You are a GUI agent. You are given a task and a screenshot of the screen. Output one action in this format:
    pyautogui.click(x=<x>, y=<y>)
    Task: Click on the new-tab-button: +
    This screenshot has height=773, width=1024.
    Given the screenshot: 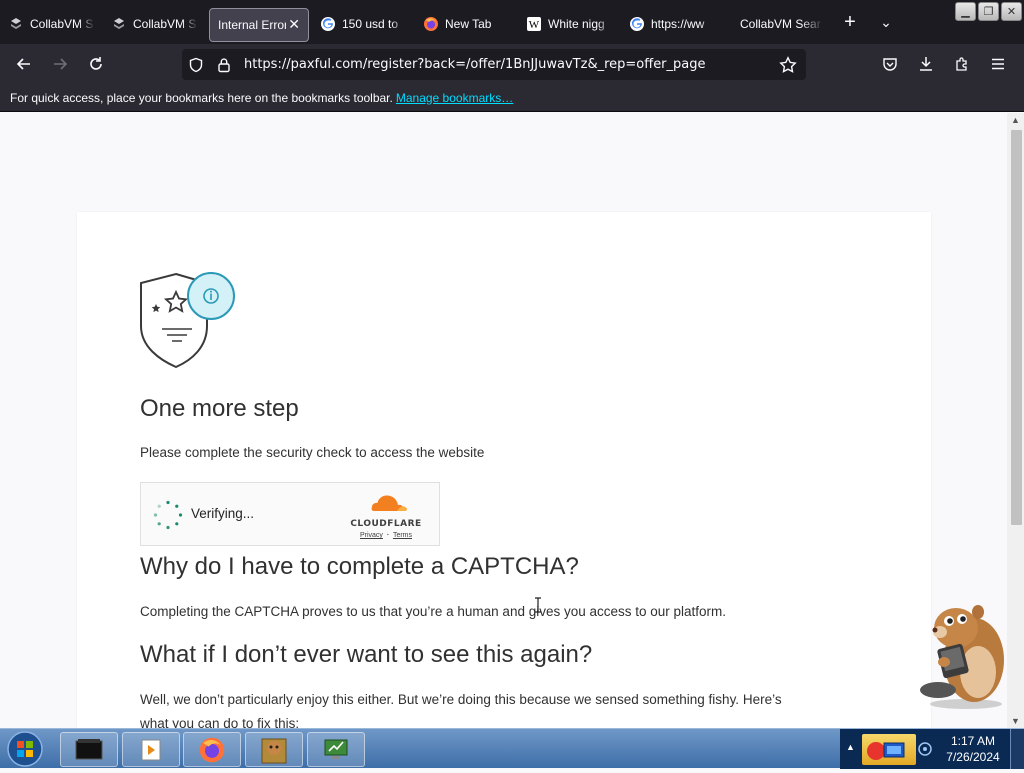 What is the action you would take?
    pyautogui.click(x=850, y=22)
    